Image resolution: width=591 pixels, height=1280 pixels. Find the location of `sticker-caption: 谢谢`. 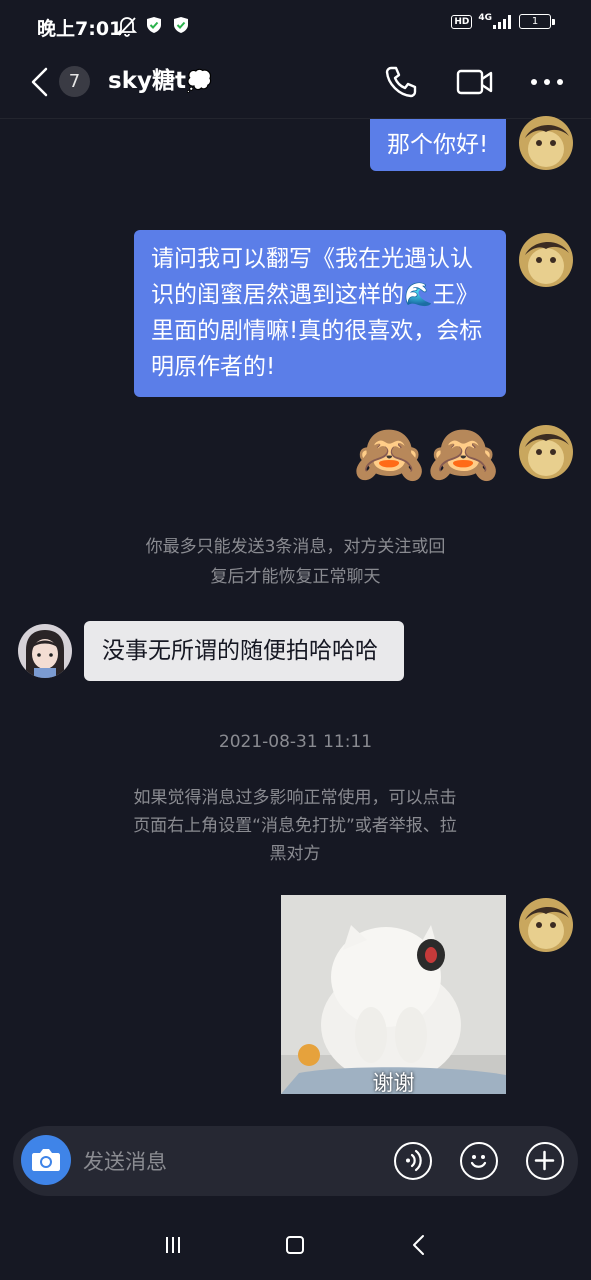

sticker-caption: 谢谢 is located at coordinates (393, 1082).